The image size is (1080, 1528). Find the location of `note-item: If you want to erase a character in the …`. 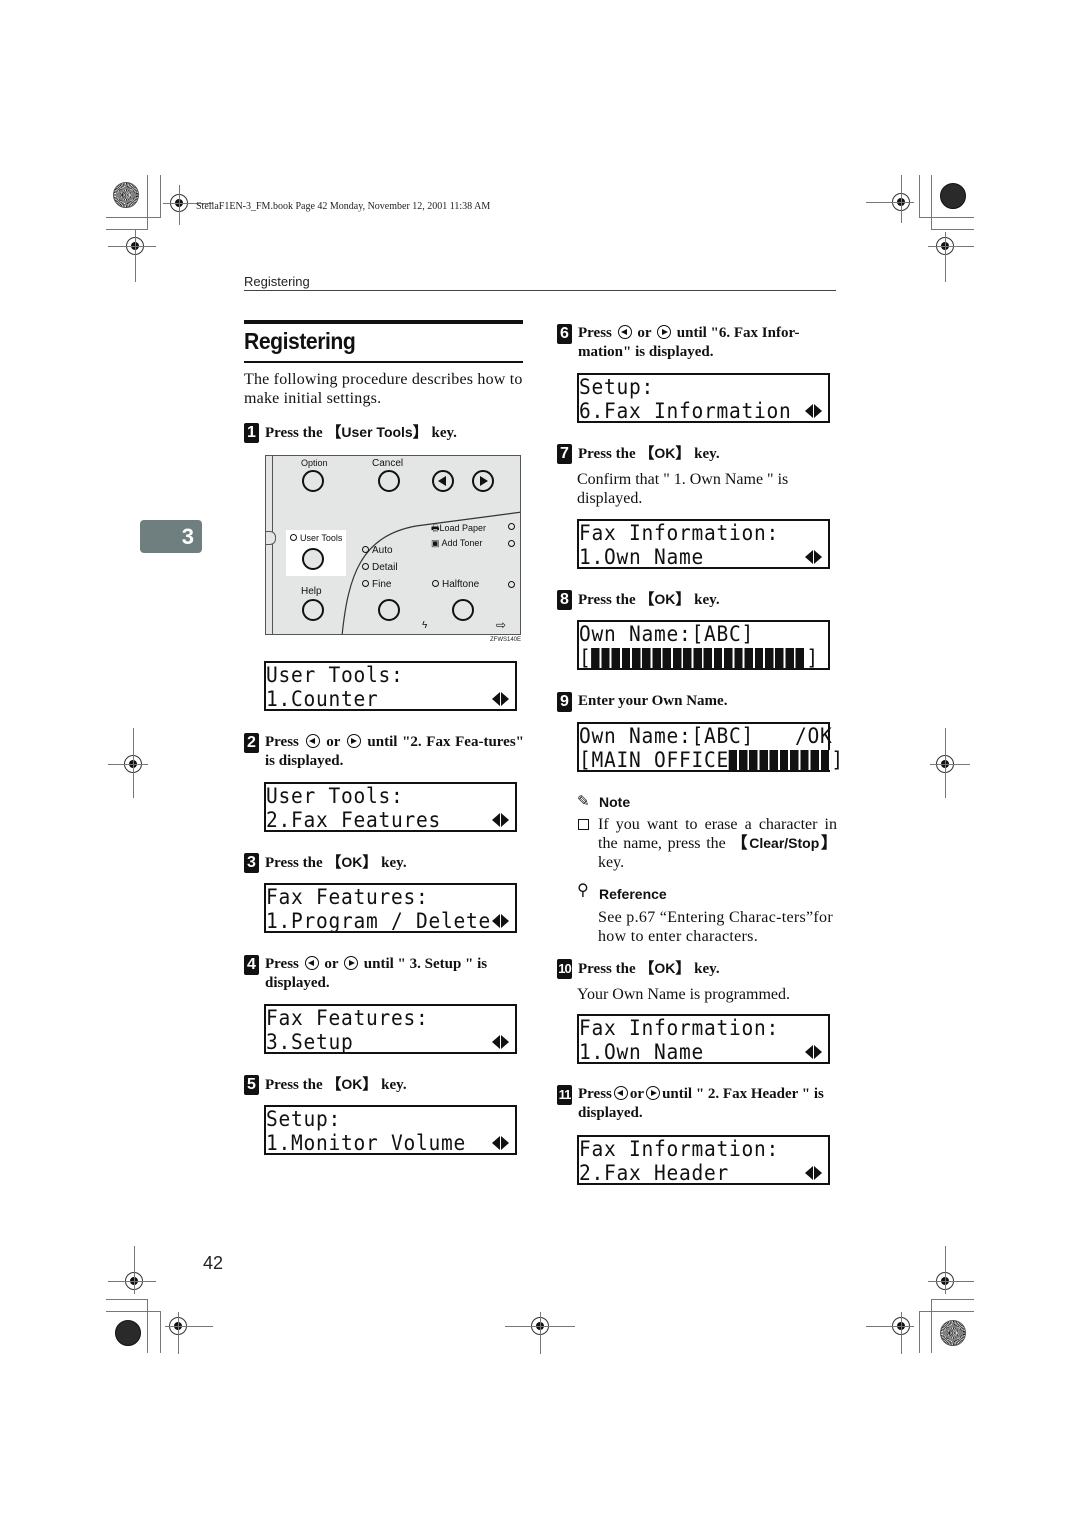

note-item: If you want to erase a character in the … is located at coordinates (707, 843).